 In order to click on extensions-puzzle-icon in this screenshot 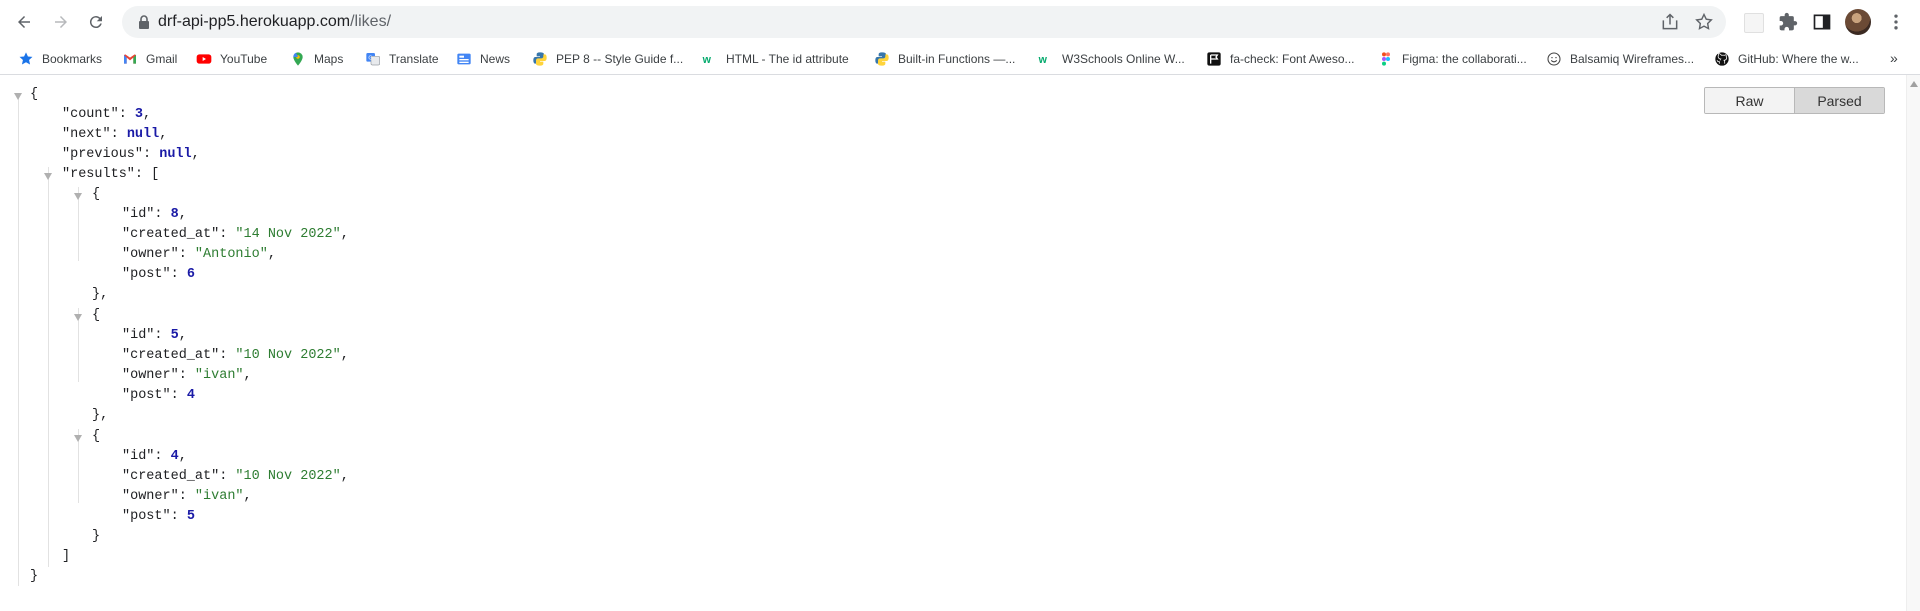, I will do `click(1788, 22)`.